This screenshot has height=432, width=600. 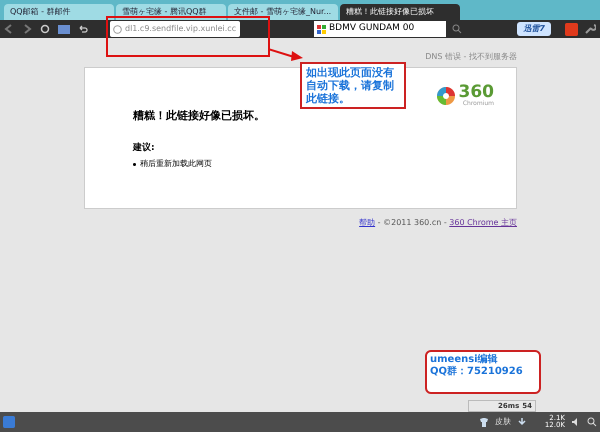 What do you see at coordinates (180, 29) in the screenshot?
I see `url-text: dl1.c9.sendfile.vip.xunlei.cc` at bounding box center [180, 29].